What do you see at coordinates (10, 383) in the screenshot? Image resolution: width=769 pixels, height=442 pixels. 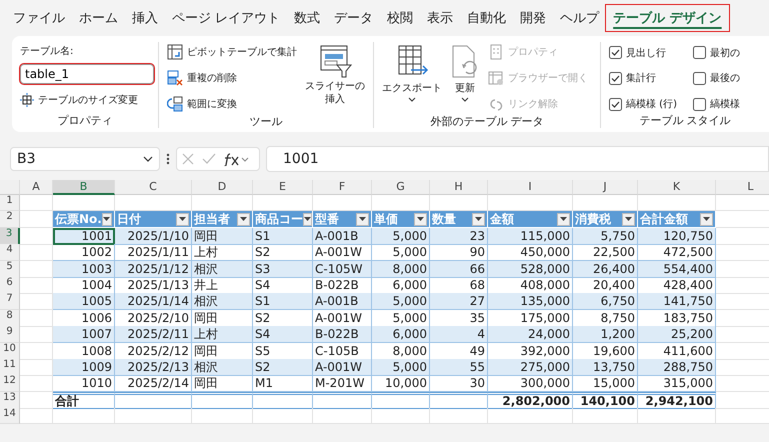 I see `row-header: 12` at bounding box center [10, 383].